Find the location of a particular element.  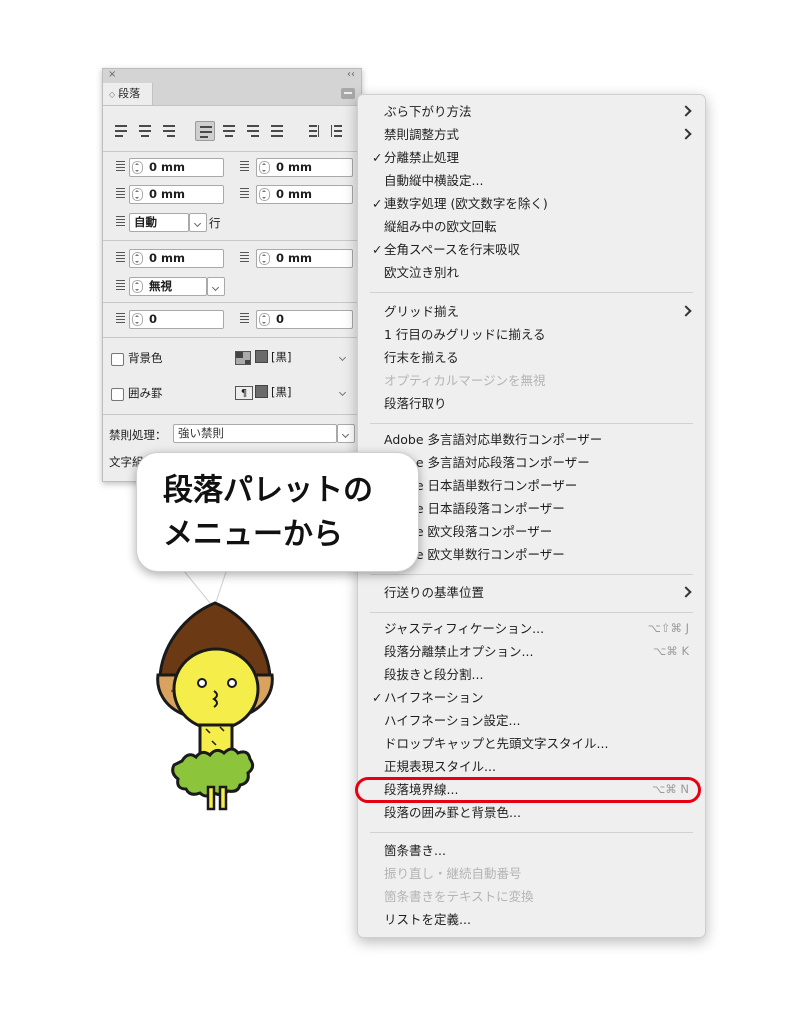

align-away-from-spine-icon is located at coordinates (337, 131).